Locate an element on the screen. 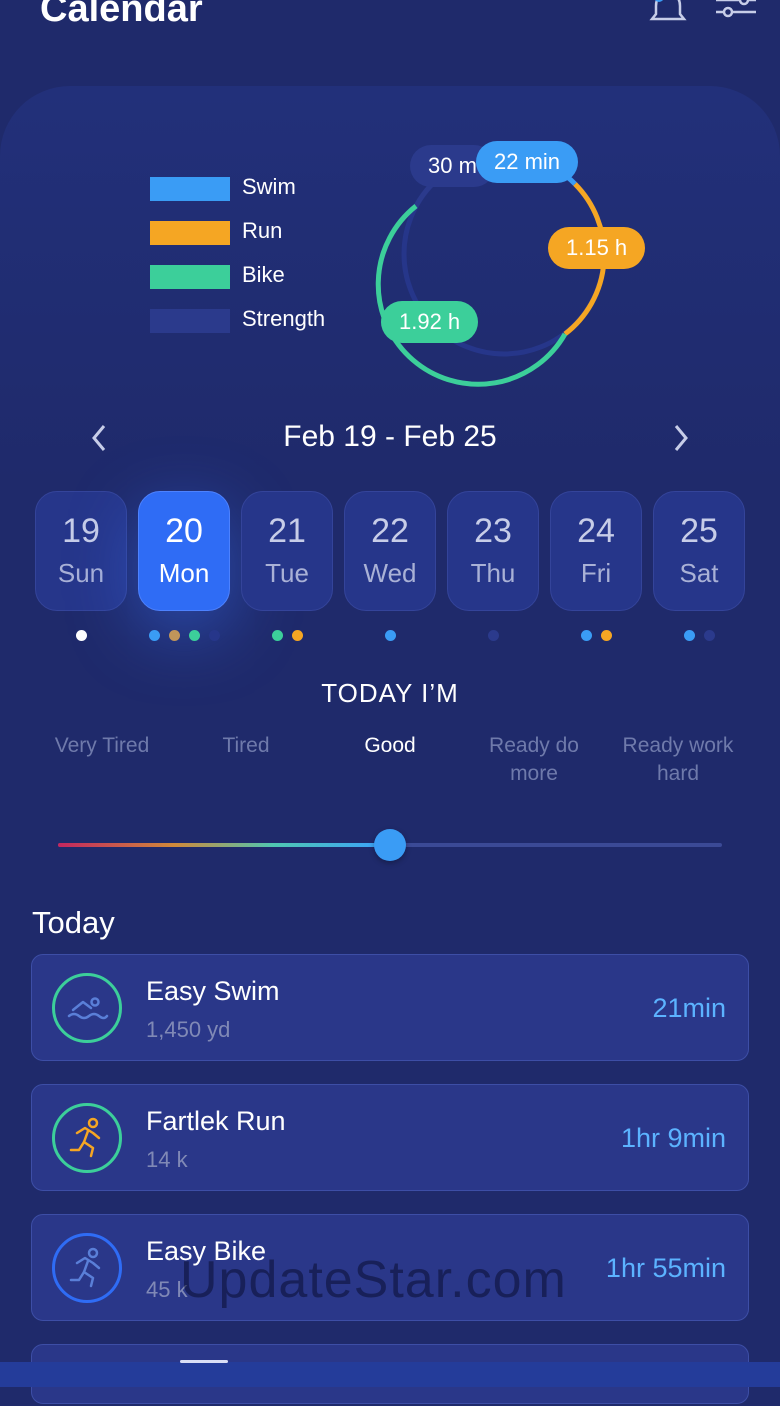  page-title: Calendar is located at coordinates (121, 15).